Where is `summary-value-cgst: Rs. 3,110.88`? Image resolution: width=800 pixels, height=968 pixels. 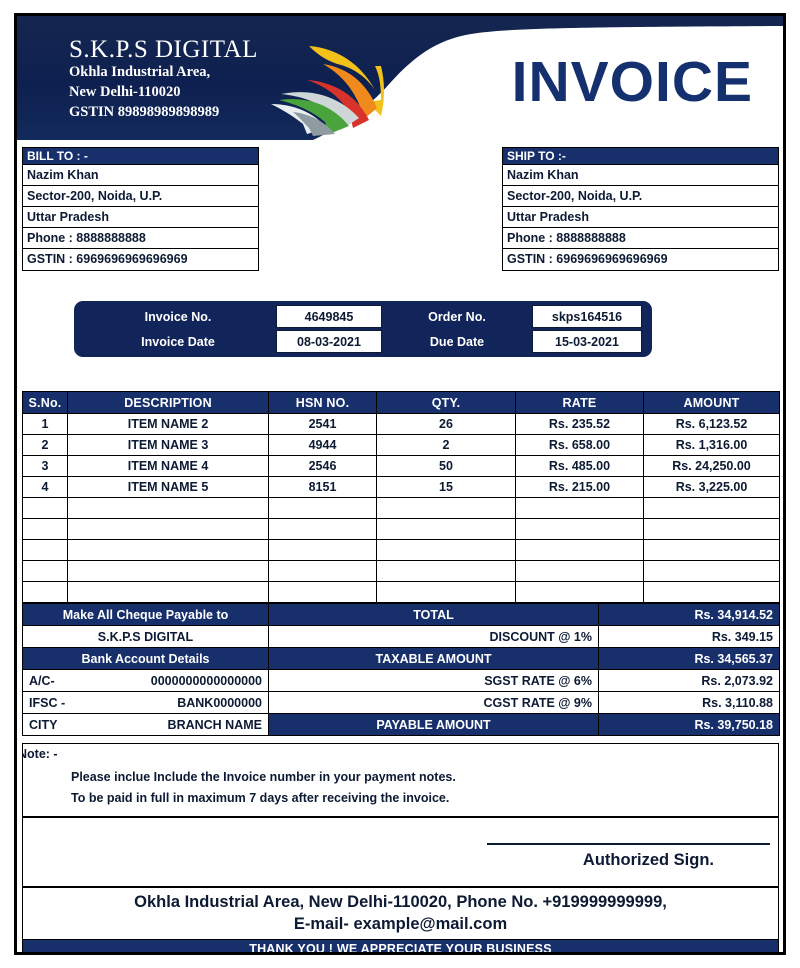
summary-value-cgst: Rs. 3,110.88 is located at coordinates (689, 702).